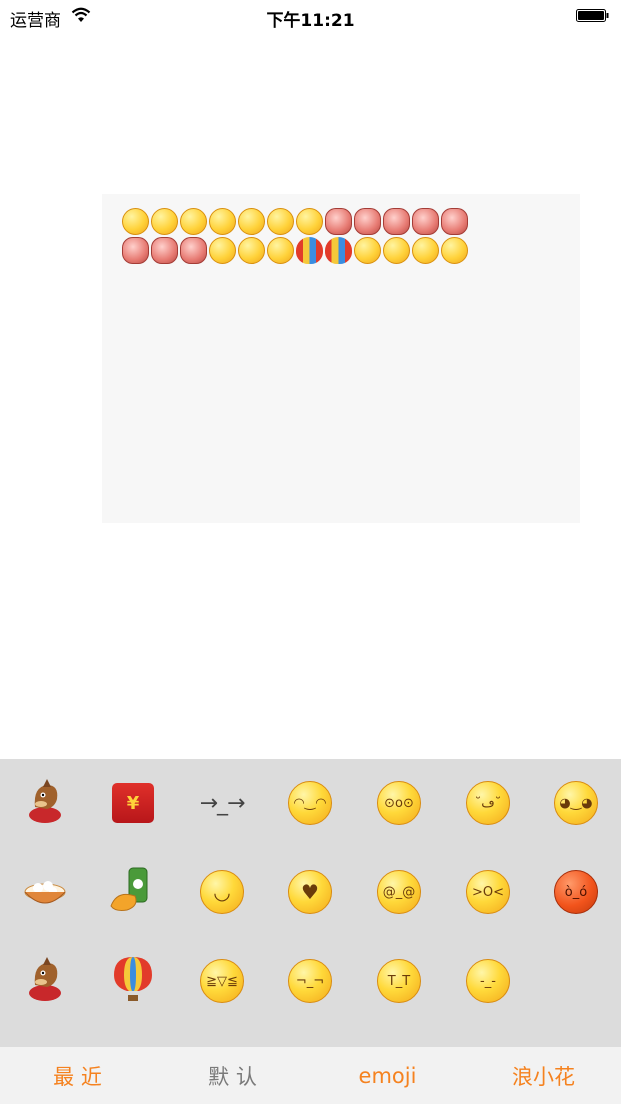 The width and height of the screenshot is (621, 1104). I want to click on emoticon-key: T_T, so click(399, 981).